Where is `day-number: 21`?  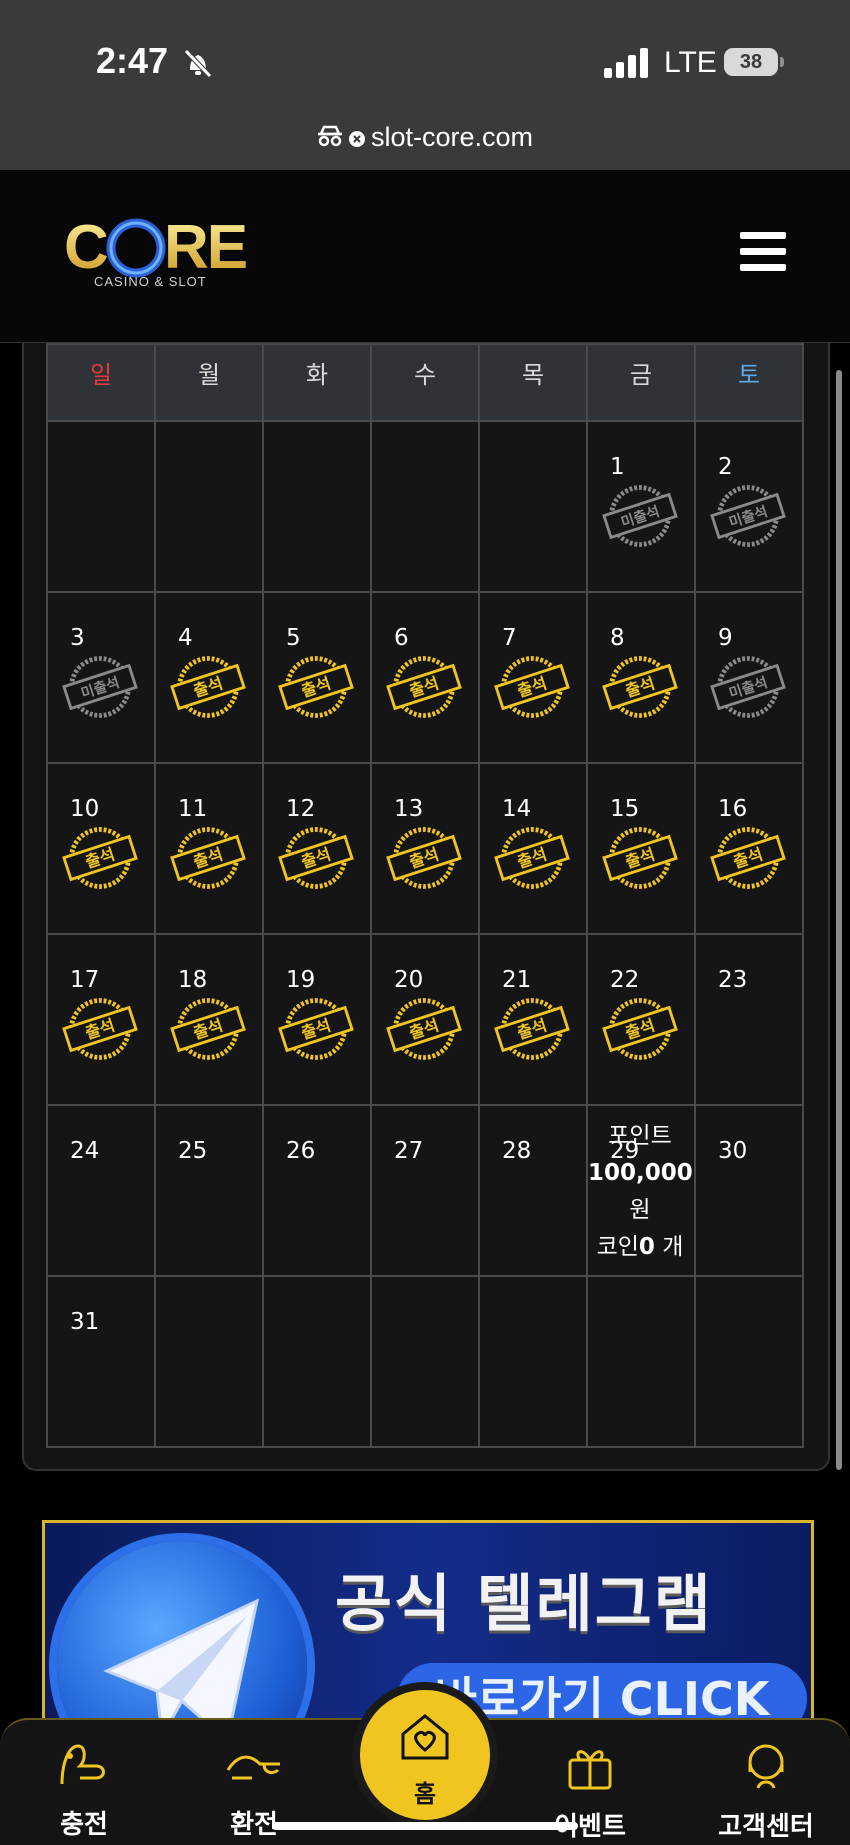 day-number: 21 is located at coordinates (517, 980).